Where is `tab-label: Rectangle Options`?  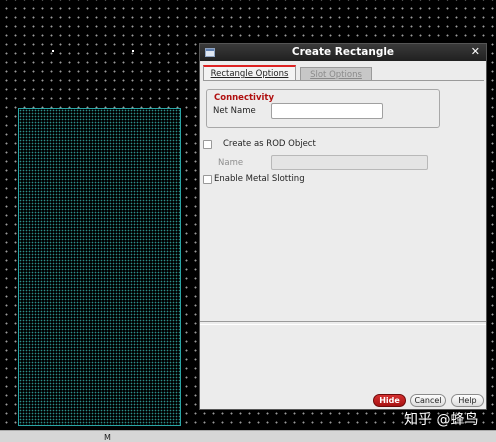
tab-label: Rectangle Options is located at coordinates (249, 74).